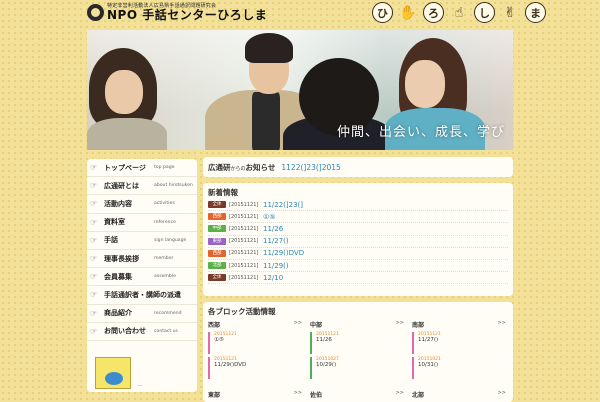  What do you see at coordinates (142, 241) in the screenshot?
I see `sidebar-item-sign-language: ☞ 手話 sign language` at bounding box center [142, 241].